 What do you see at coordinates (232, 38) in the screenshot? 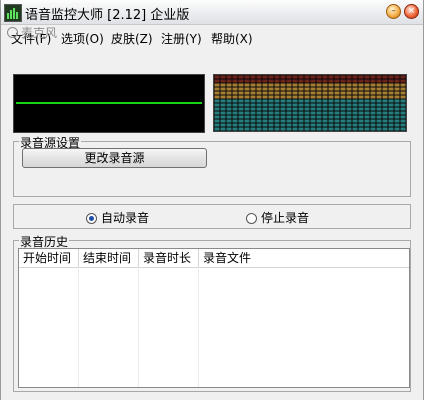
I see `menu-help: 帮助(X)` at bounding box center [232, 38].